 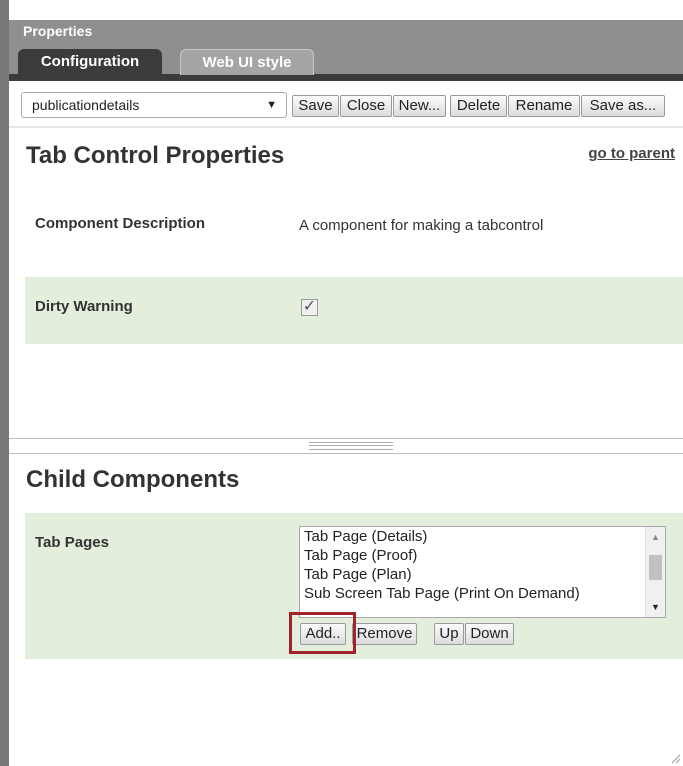 I want to click on check-mark-icon: ✓, so click(x=309, y=306).